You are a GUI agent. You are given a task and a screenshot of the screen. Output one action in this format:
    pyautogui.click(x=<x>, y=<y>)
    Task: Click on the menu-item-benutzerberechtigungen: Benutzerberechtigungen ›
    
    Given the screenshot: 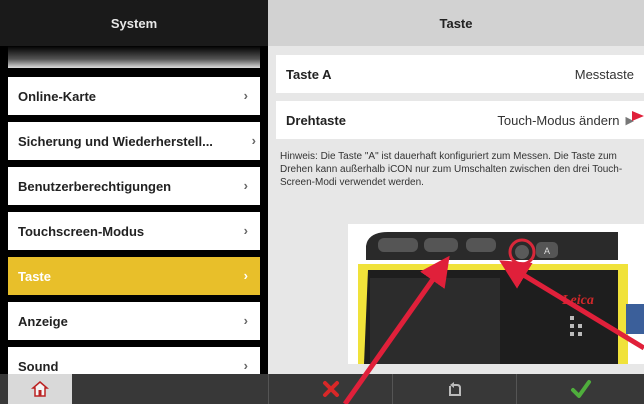 What is the action you would take?
    pyautogui.click(x=134, y=186)
    